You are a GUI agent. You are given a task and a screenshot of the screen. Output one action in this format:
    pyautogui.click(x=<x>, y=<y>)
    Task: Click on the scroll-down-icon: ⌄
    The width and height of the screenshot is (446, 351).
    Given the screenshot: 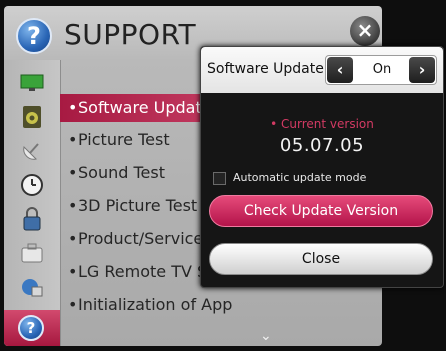 What is the action you would take?
    pyautogui.click(x=266, y=336)
    